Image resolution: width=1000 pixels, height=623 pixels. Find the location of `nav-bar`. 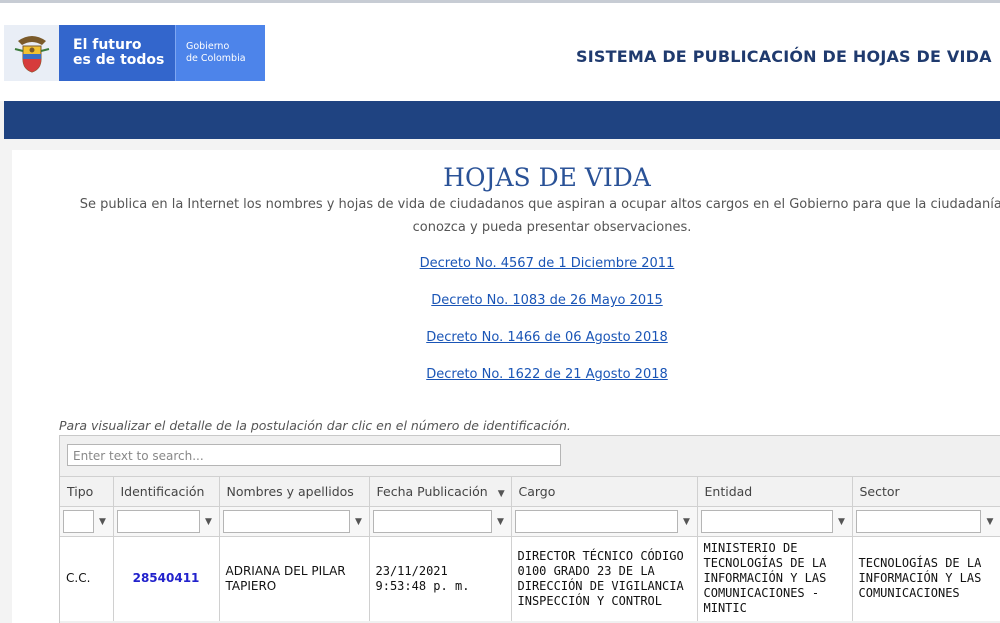

nav-bar is located at coordinates (502, 120).